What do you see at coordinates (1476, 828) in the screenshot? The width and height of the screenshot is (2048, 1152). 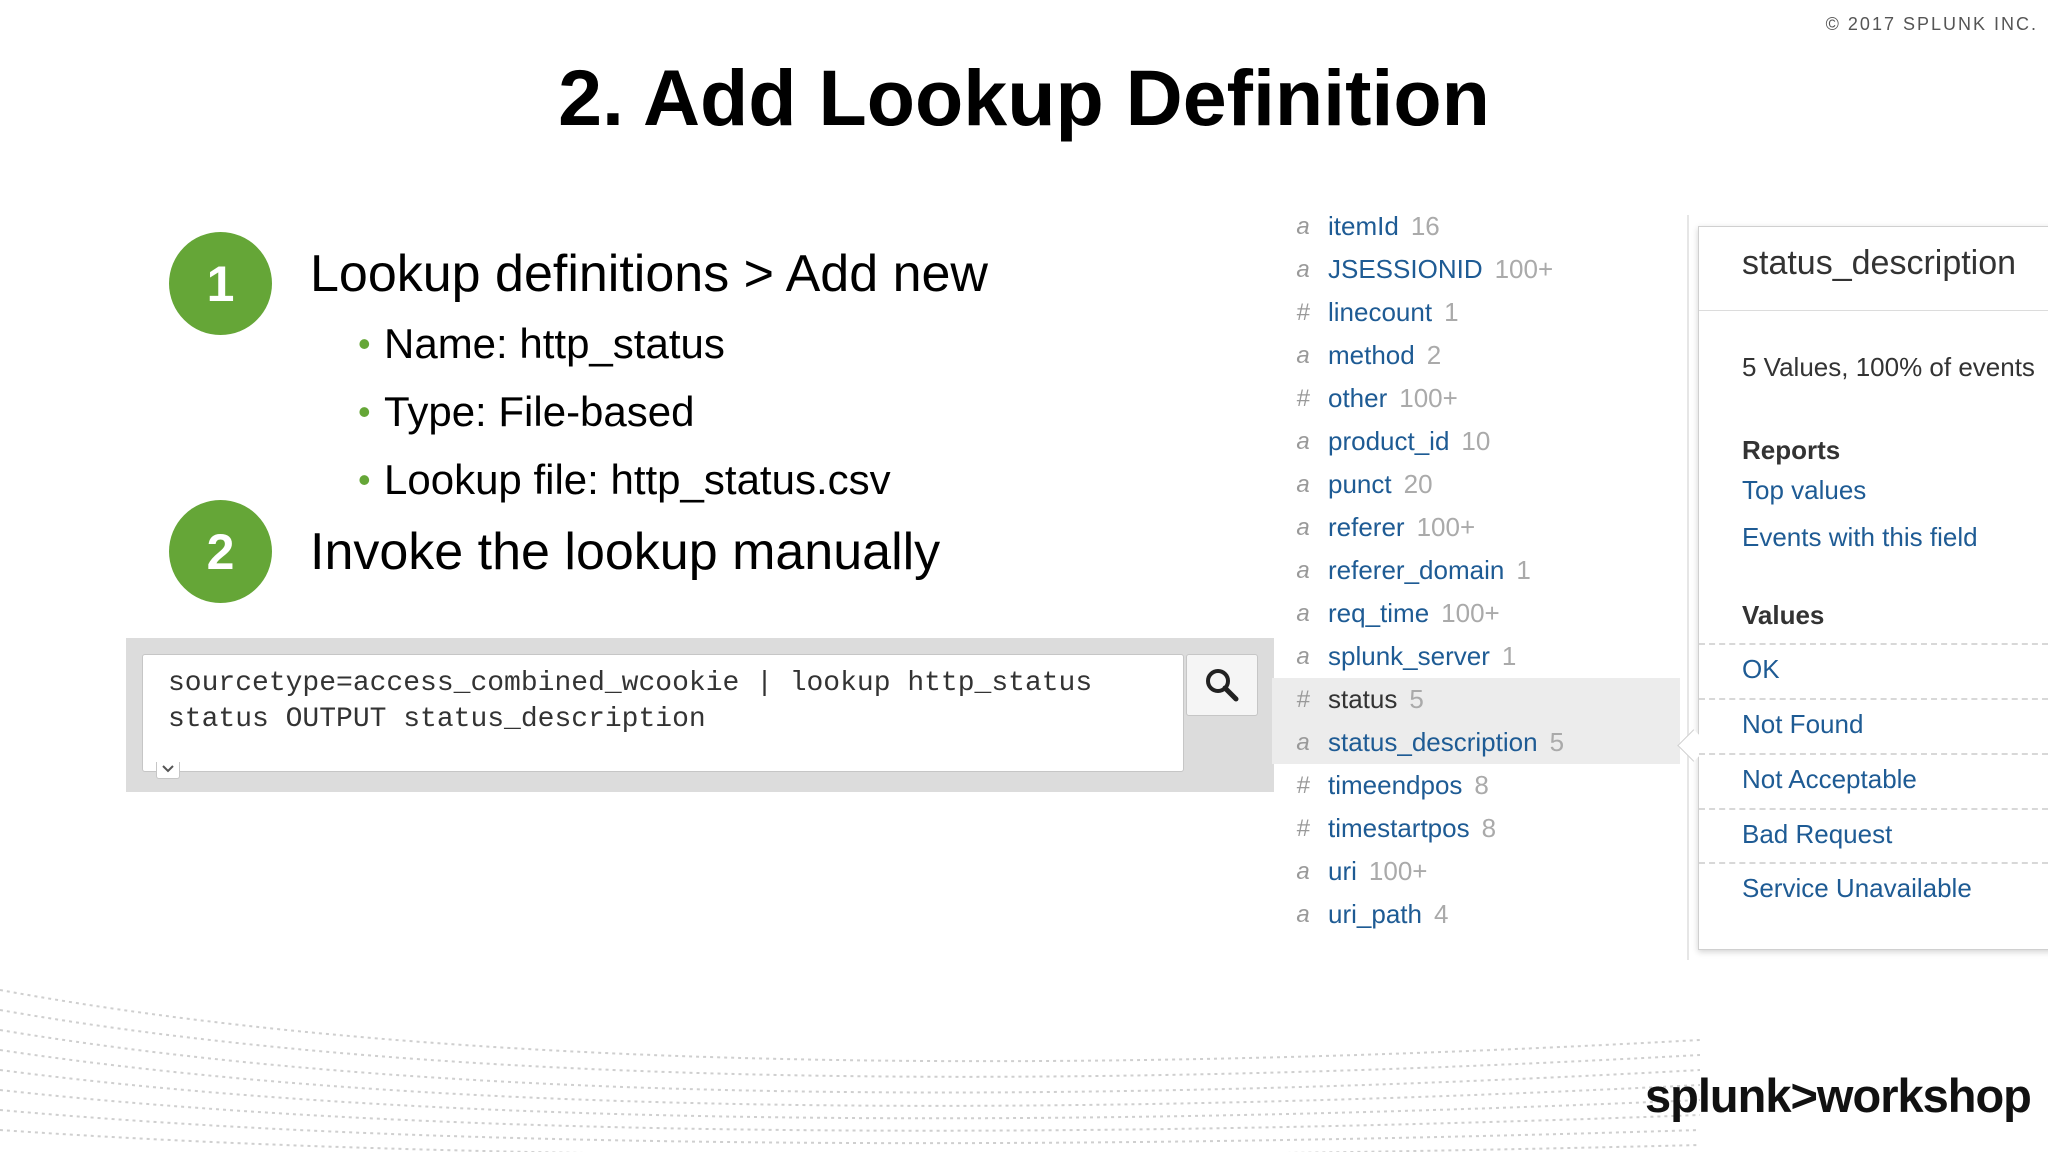 I see `field-item-timestartpos: # timestartpos 8` at bounding box center [1476, 828].